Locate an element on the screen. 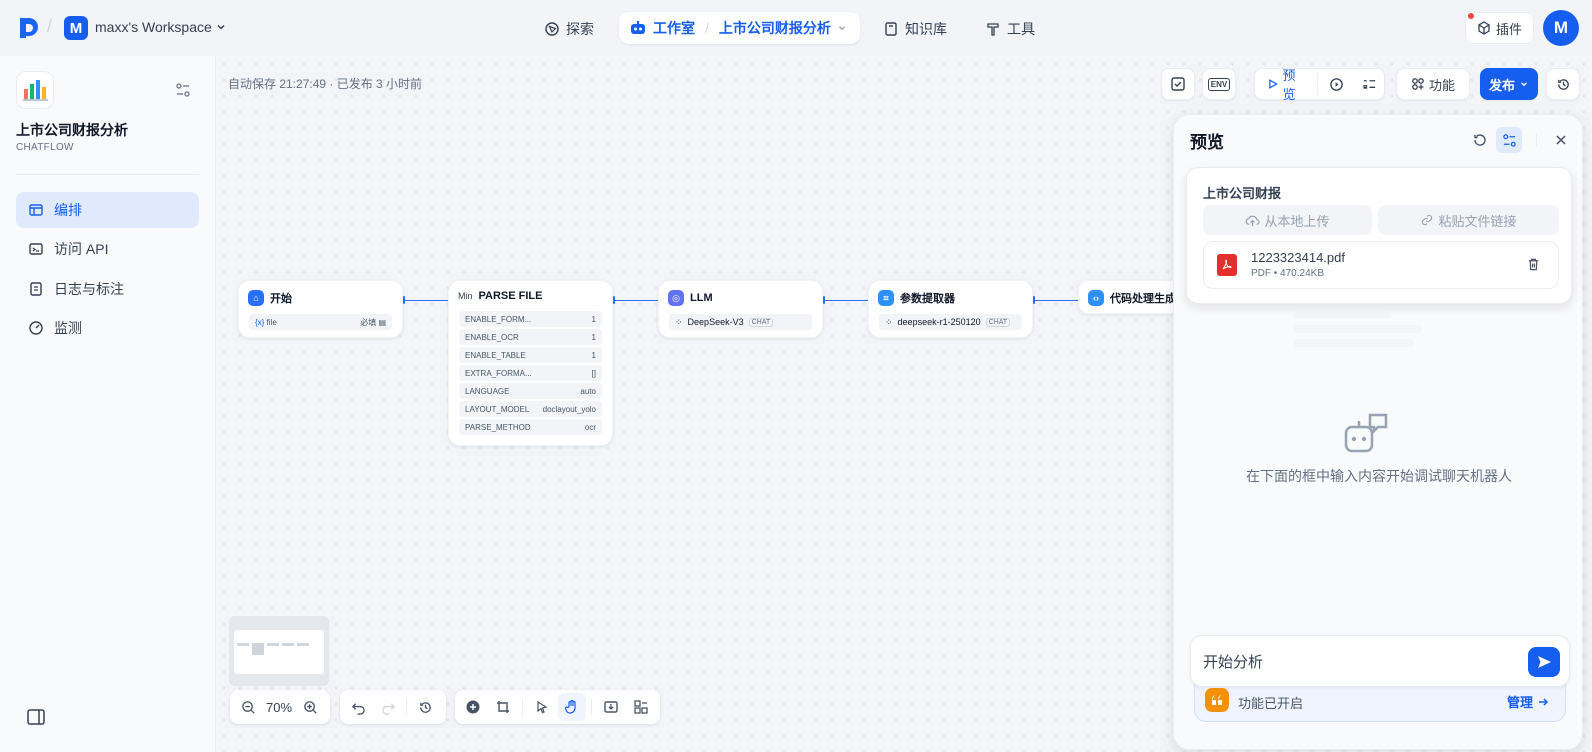 The image size is (1592, 752). node-start: ⌂ 开始 {x} file 必填 ▤ is located at coordinates (320, 309).